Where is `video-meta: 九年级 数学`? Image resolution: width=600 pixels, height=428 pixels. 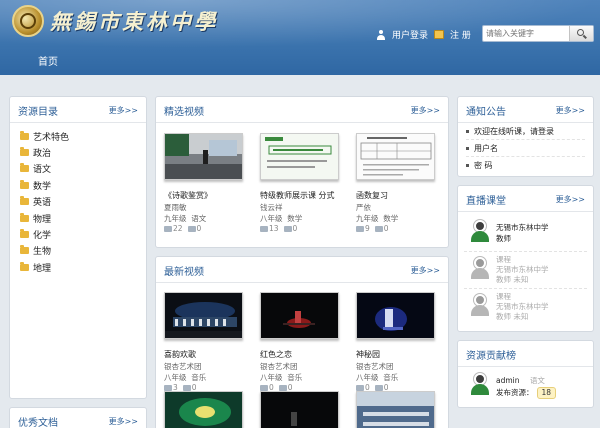
video-meta: 九年级 数学 is located at coordinates (377, 218).